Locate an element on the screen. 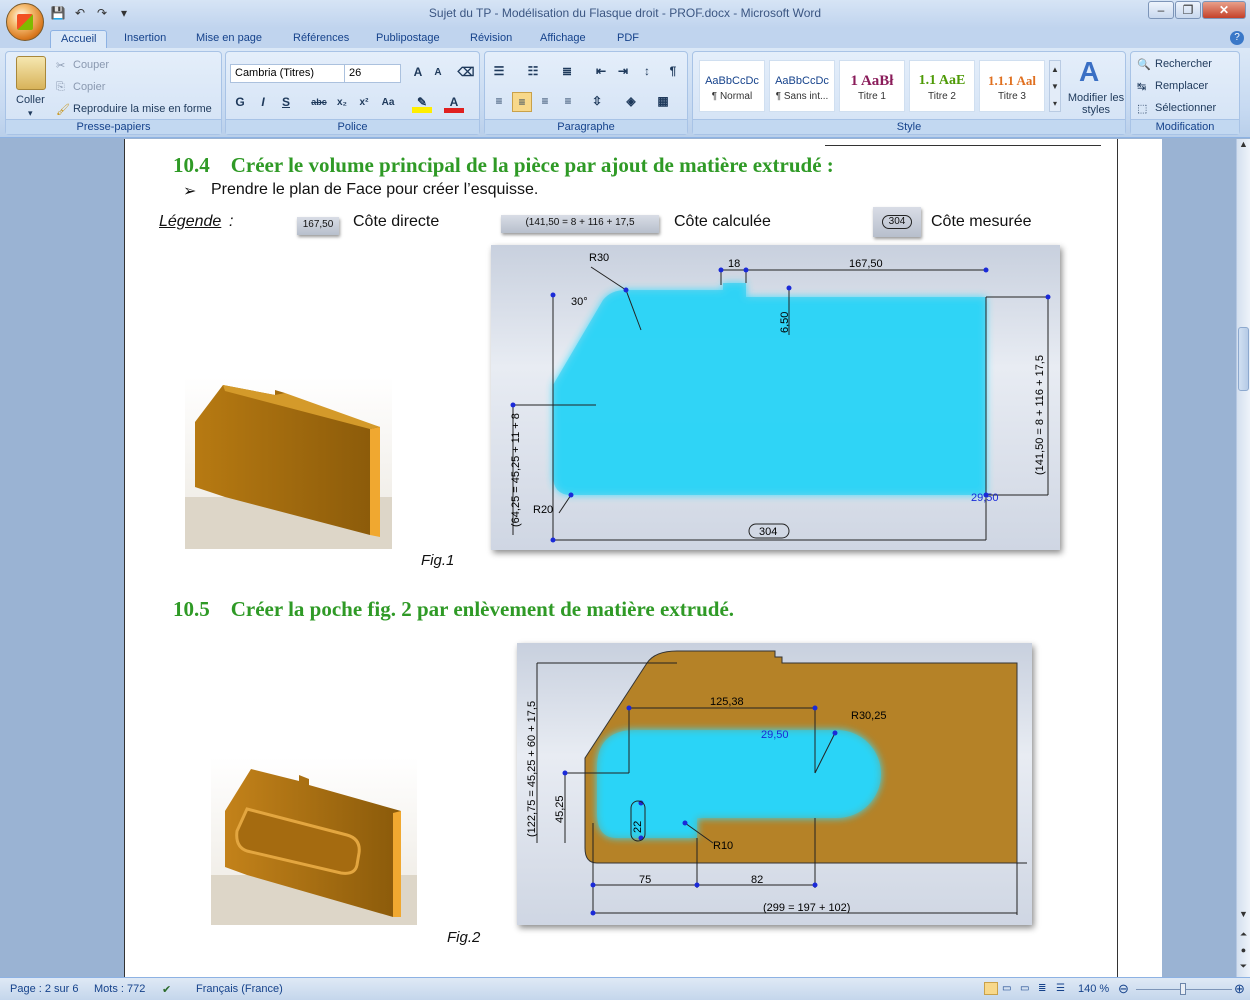 This screenshot has height=1000, width=1250. zoom-level: 140 % is located at coordinates (1093, 989).